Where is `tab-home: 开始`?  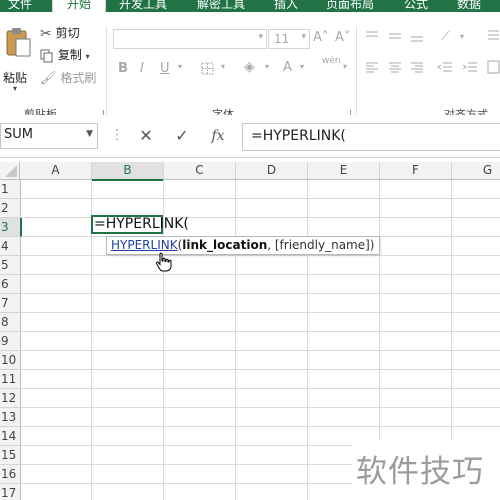 tab-home: 开始 is located at coordinates (79, 6).